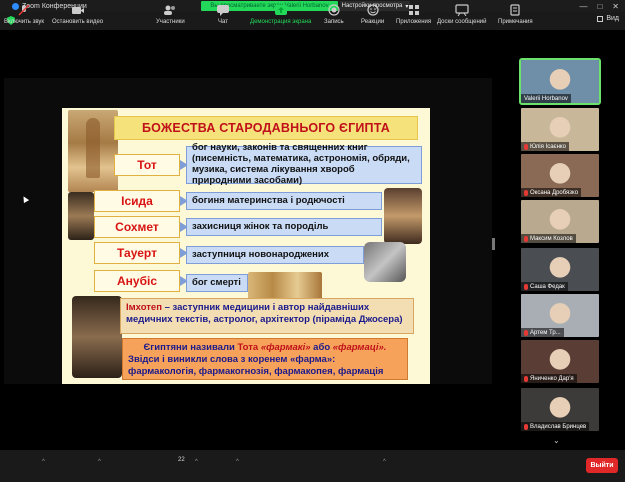  What do you see at coordinates (144, 307) in the screenshot?
I see `imhotep-name: Імхотеп` at bounding box center [144, 307].